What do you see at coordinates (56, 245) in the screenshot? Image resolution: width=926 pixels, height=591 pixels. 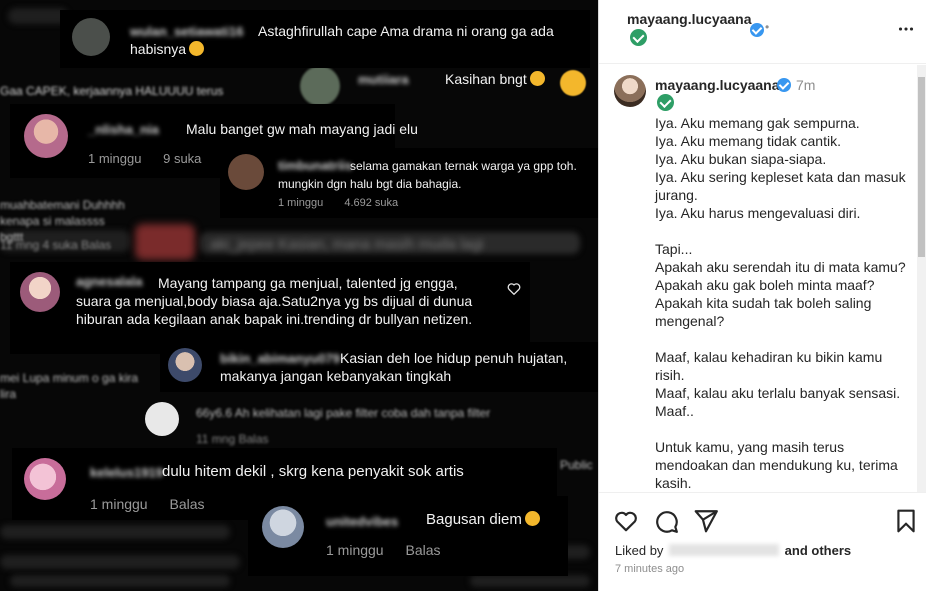 I see `background-comment-fragment: 11 mng 4 suka Balas` at bounding box center [56, 245].